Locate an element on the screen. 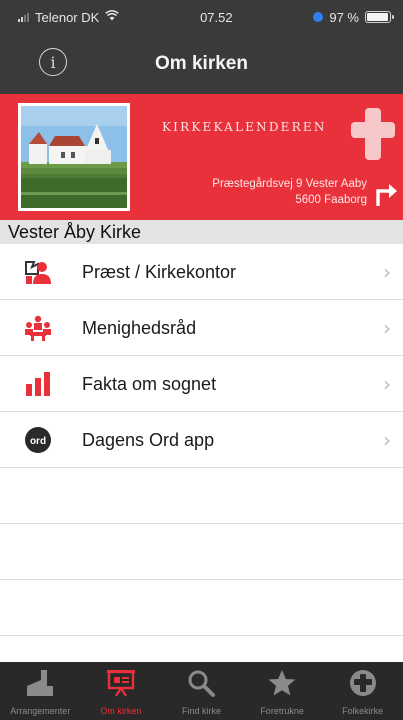  tab-folkekirke: Folkekirke is located at coordinates (362, 691).